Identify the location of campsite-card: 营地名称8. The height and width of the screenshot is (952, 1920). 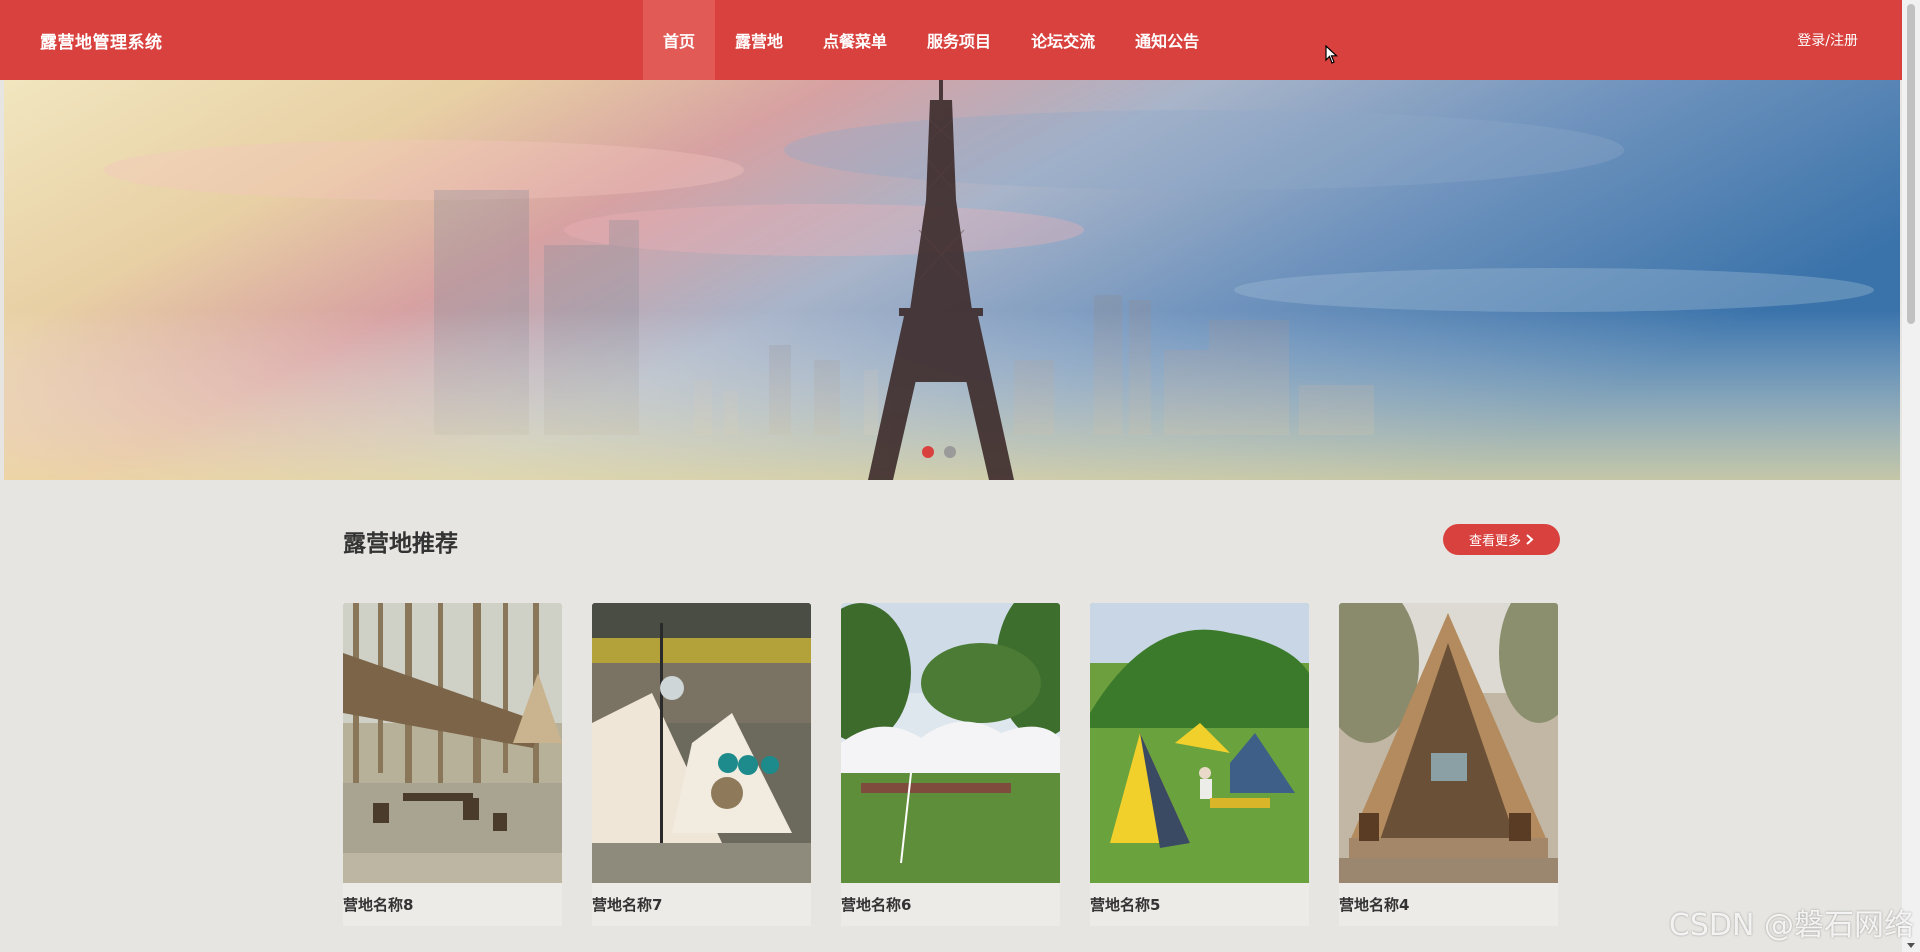
(452, 764).